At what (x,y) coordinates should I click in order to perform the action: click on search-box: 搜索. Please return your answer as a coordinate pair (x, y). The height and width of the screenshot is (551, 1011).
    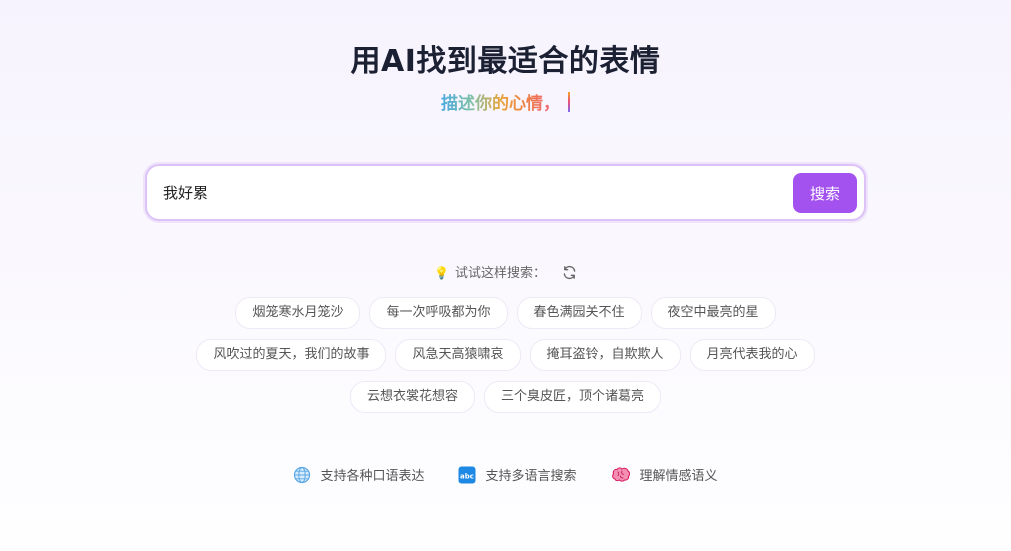
    Looking at the image, I should click on (505, 192).